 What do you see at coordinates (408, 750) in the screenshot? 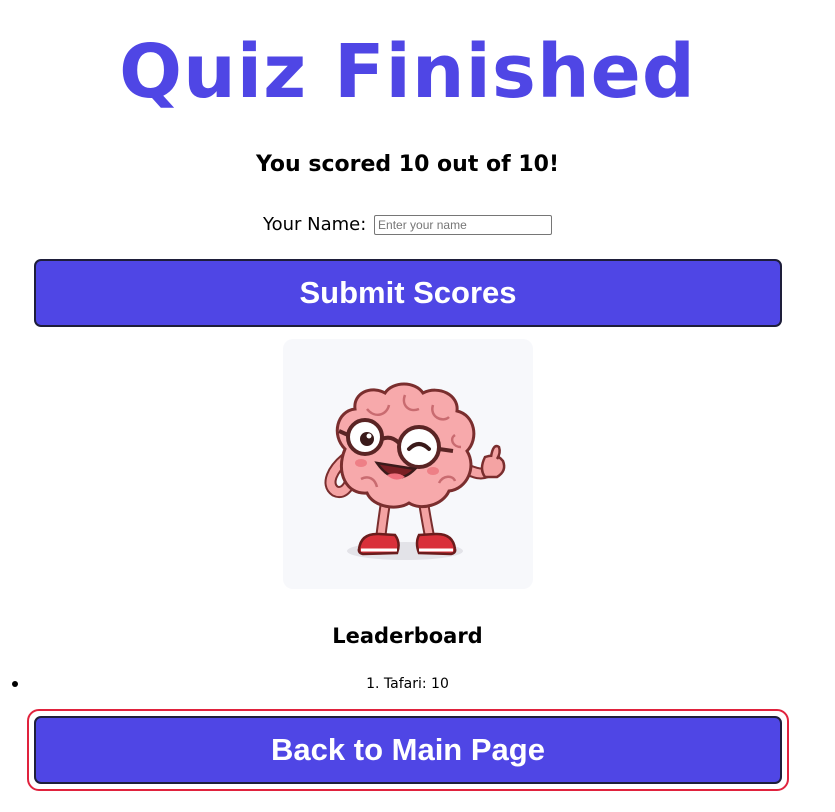
I see `back-to-main-button: Back to Main Page` at bounding box center [408, 750].